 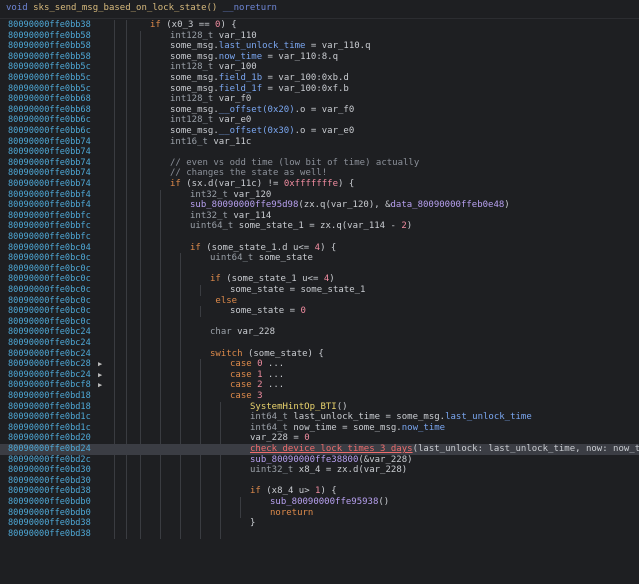 I want to click on code-line: 80090000ffe0bc0c uint64_t some_state, so click(x=319, y=258).